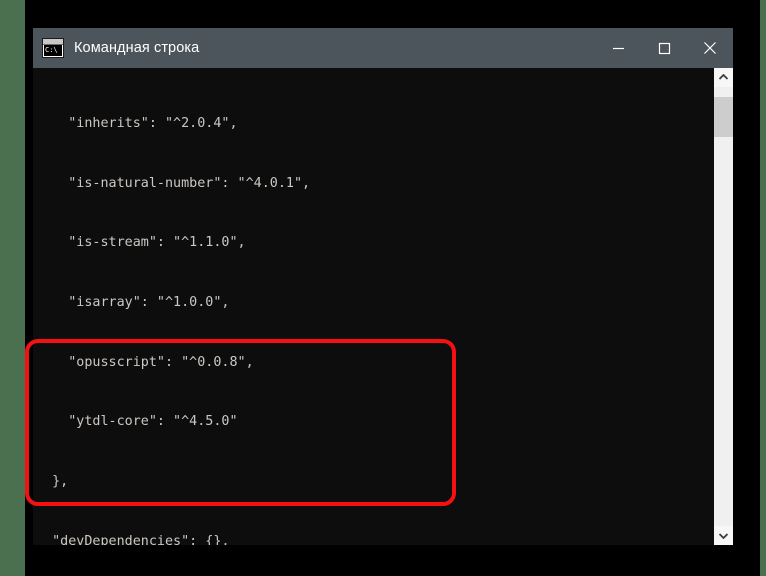 The height and width of the screenshot is (576, 766). What do you see at coordinates (133, 302) in the screenshot?
I see `output-line: "isarray": "^1.0.0",` at bounding box center [133, 302].